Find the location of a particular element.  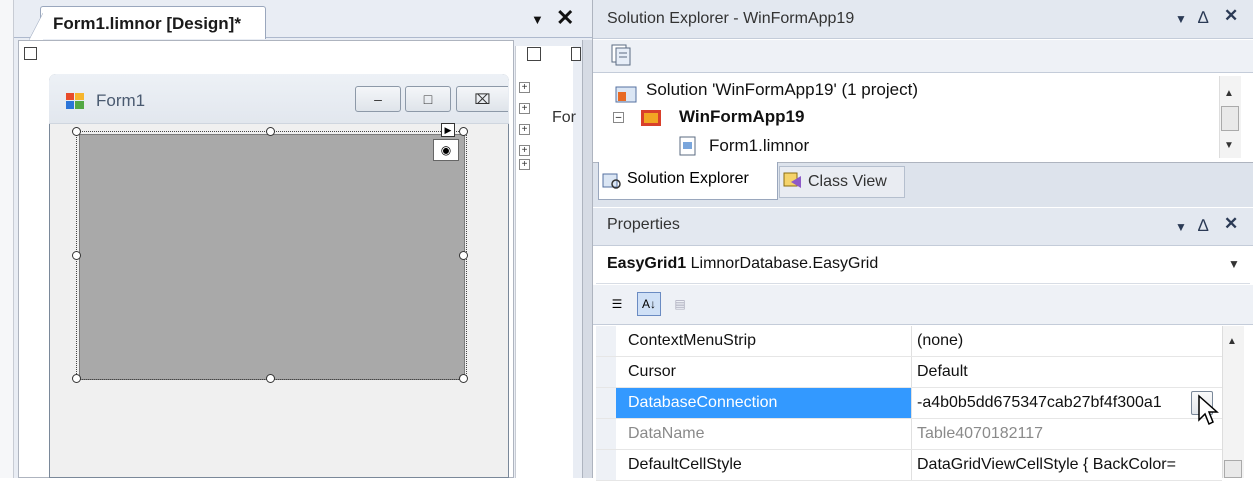

form-close-button: ⌧ is located at coordinates (482, 99).